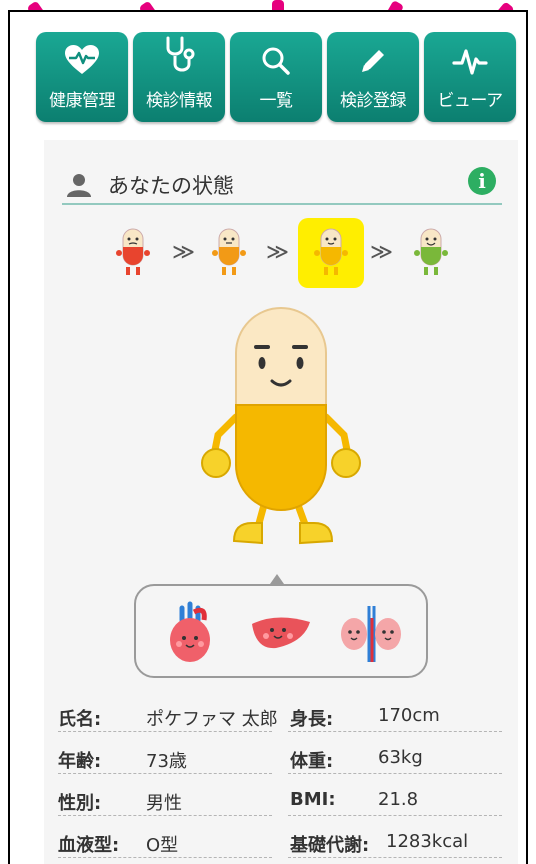 This screenshot has width=536, height=864. Describe the element at coordinates (398, 799) in the screenshot. I see `bmi-value: 21.8` at that location.